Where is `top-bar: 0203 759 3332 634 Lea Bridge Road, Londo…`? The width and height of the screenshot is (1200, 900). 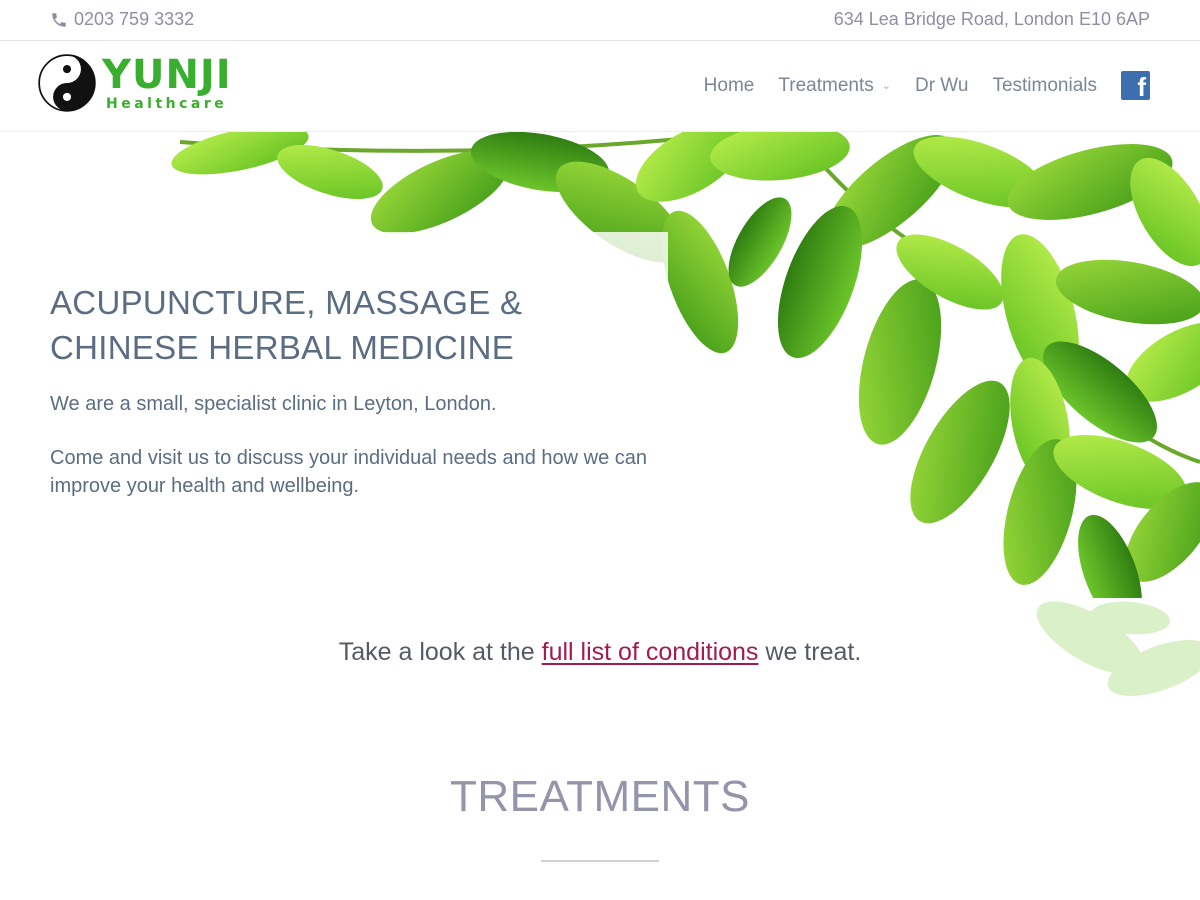
top-bar: 0203 759 3332 634 Lea Bridge Road, Londo… is located at coordinates (600, 20).